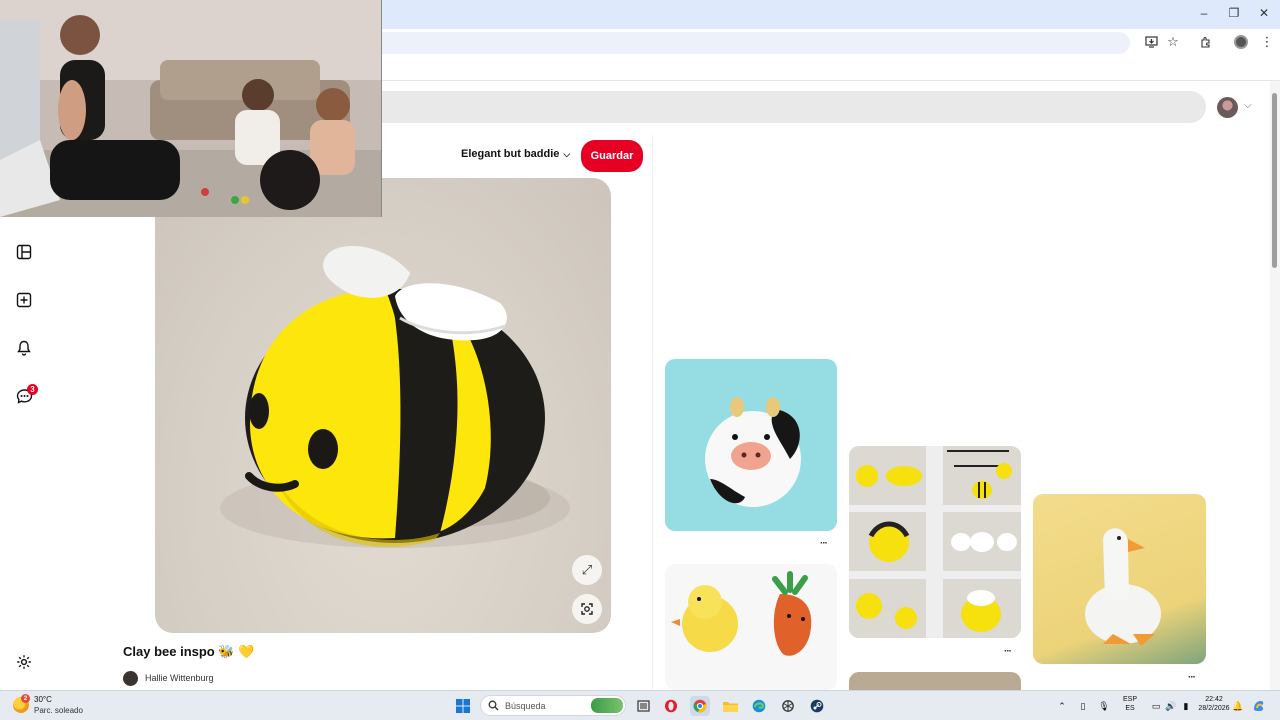  I want to click on extensions-icon, so click(1206, 42).